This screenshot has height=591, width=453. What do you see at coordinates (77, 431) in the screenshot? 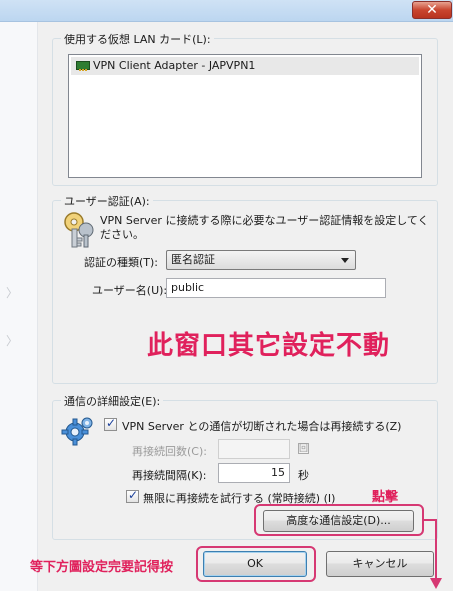
I see `gear-icon` at bounding box center [77, 431].